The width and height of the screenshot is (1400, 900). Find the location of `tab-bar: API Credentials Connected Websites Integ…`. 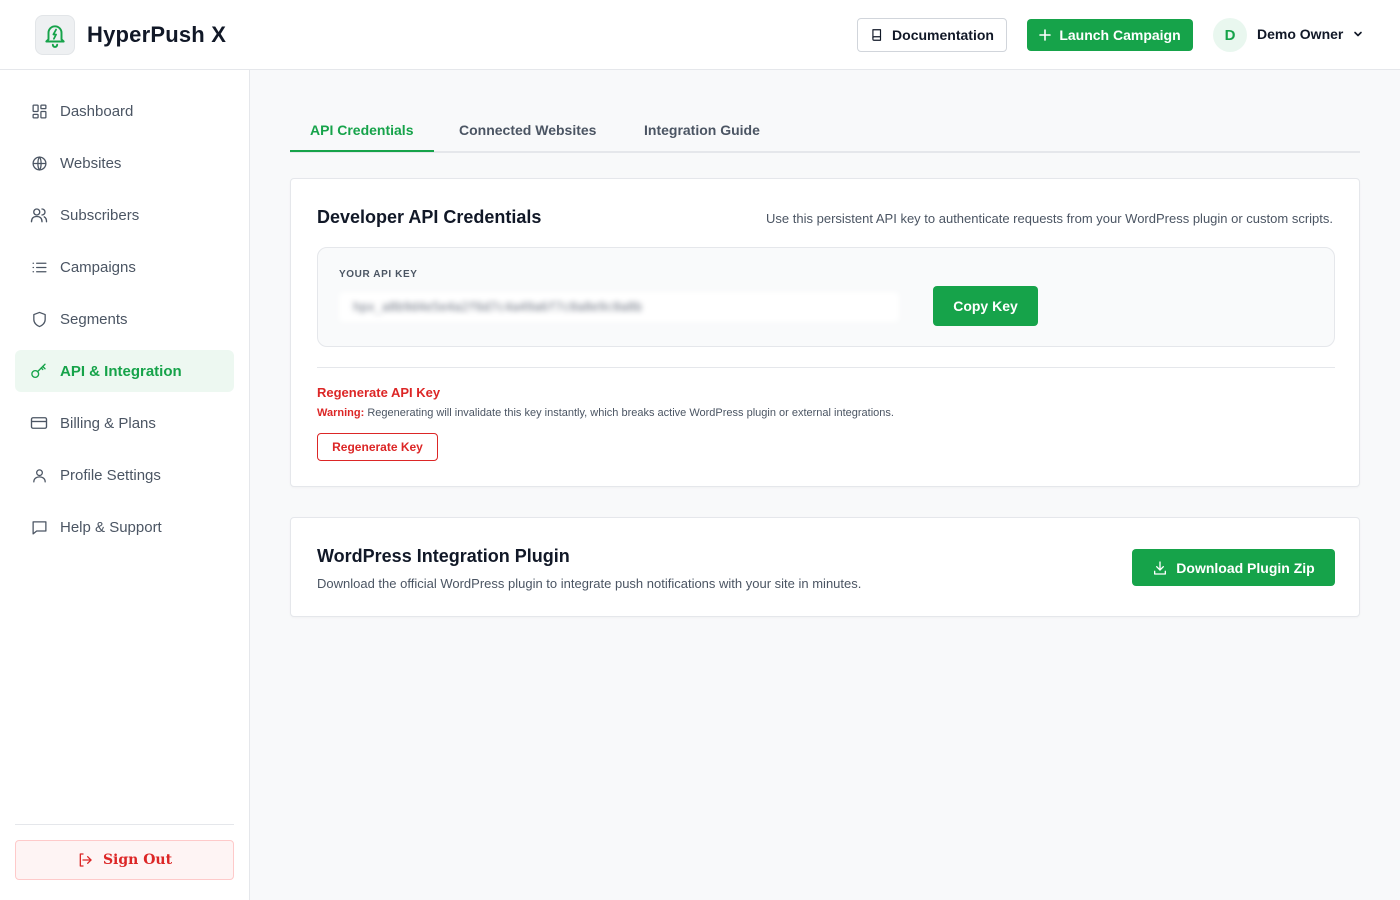

tab-bar: API Credentials Connected Websites Integ… is located at coordinates (825, 131).